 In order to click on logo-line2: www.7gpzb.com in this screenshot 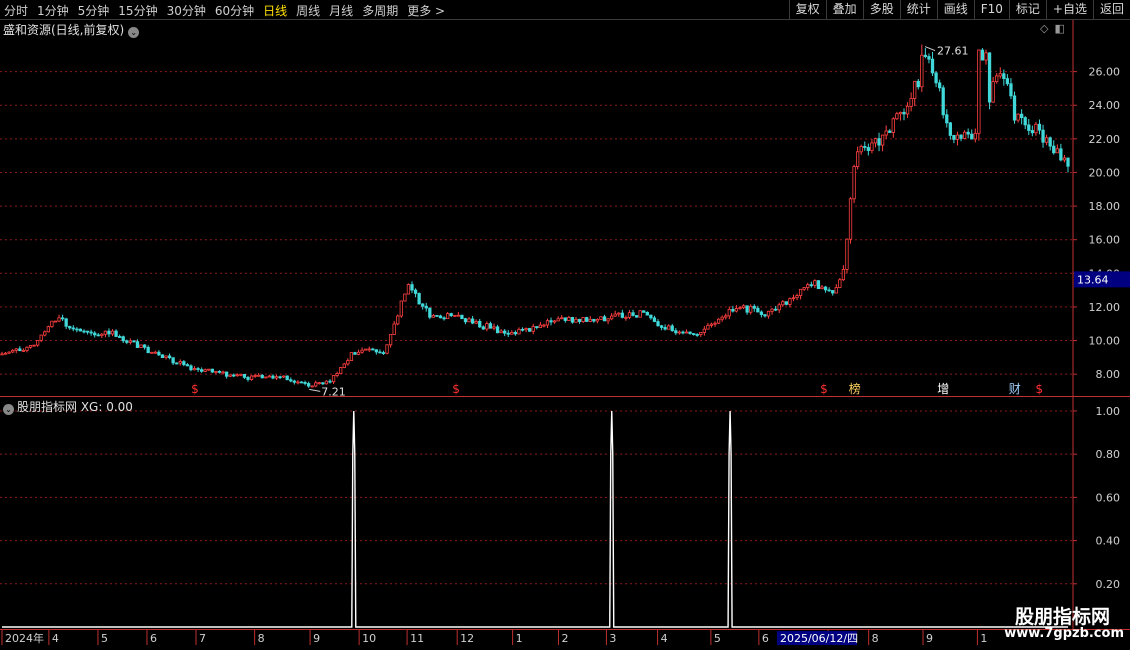, I will do `click(1064, 633)`.